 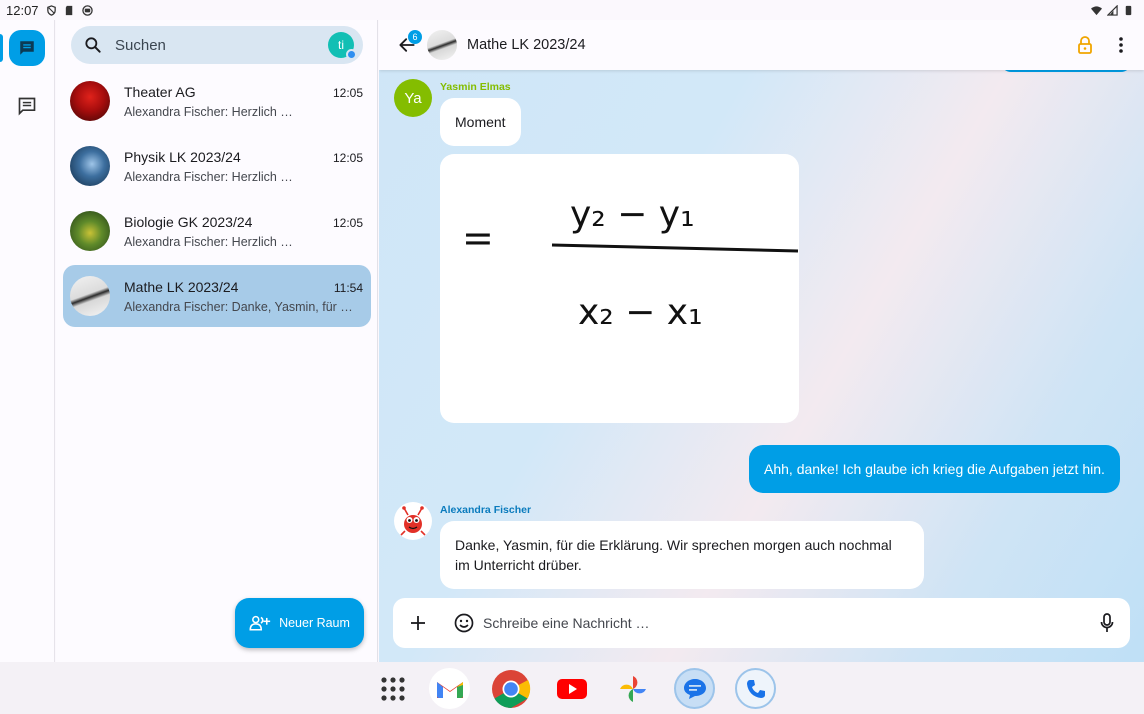 I want to click on rail-item-threads, so click(x=27, y=106).